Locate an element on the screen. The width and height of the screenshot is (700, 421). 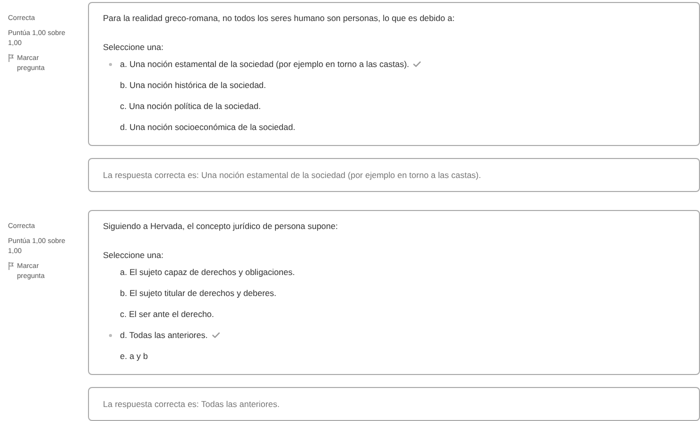
feedback-text: La respuesta correcta es: Todas las anteriores. is located at coordinates (192, 404).